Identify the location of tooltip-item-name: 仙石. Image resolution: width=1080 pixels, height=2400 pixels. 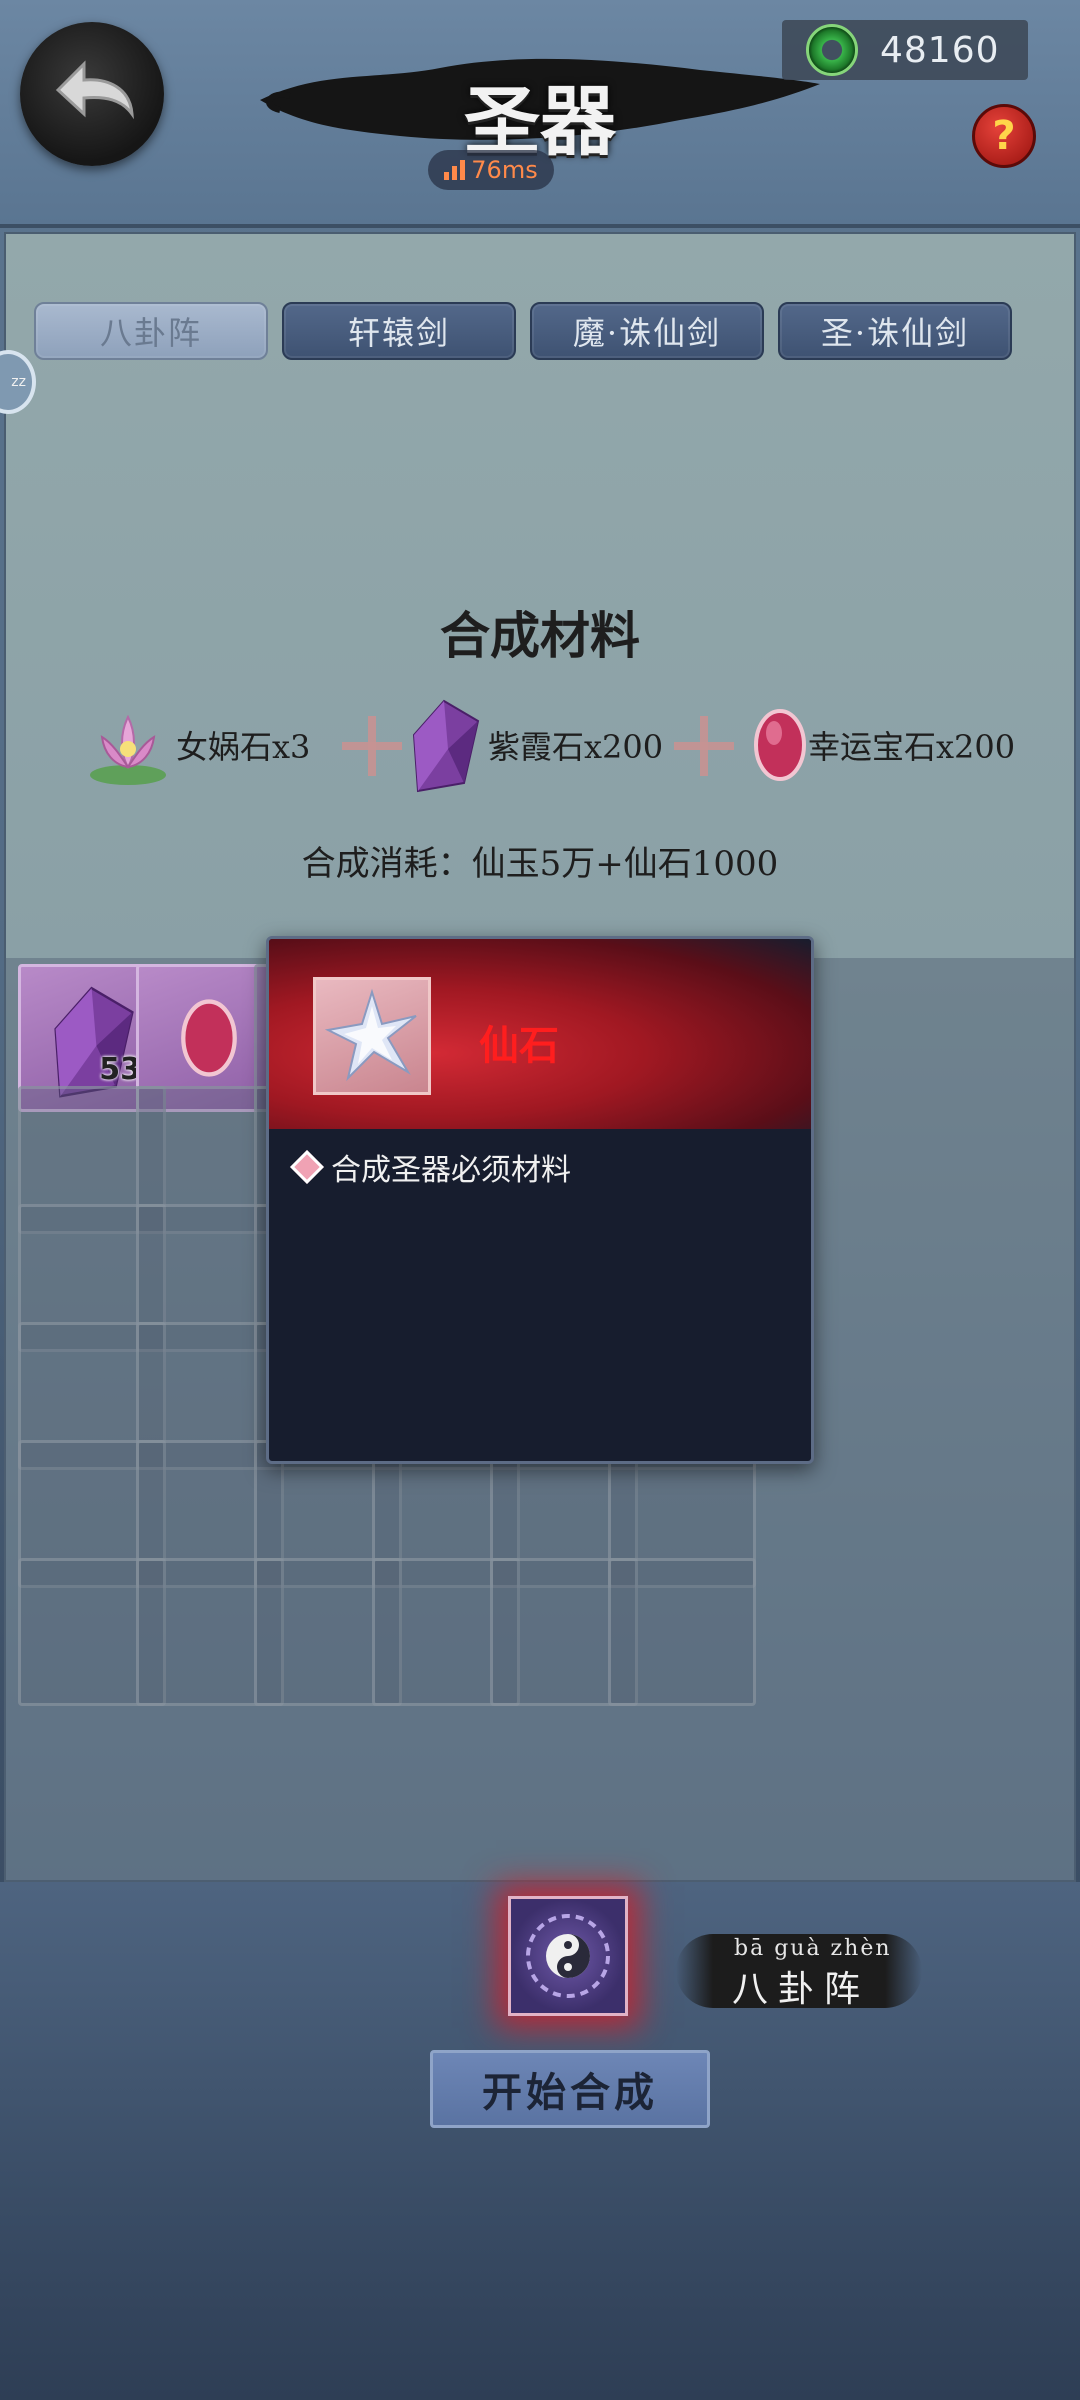
(519, 1045).